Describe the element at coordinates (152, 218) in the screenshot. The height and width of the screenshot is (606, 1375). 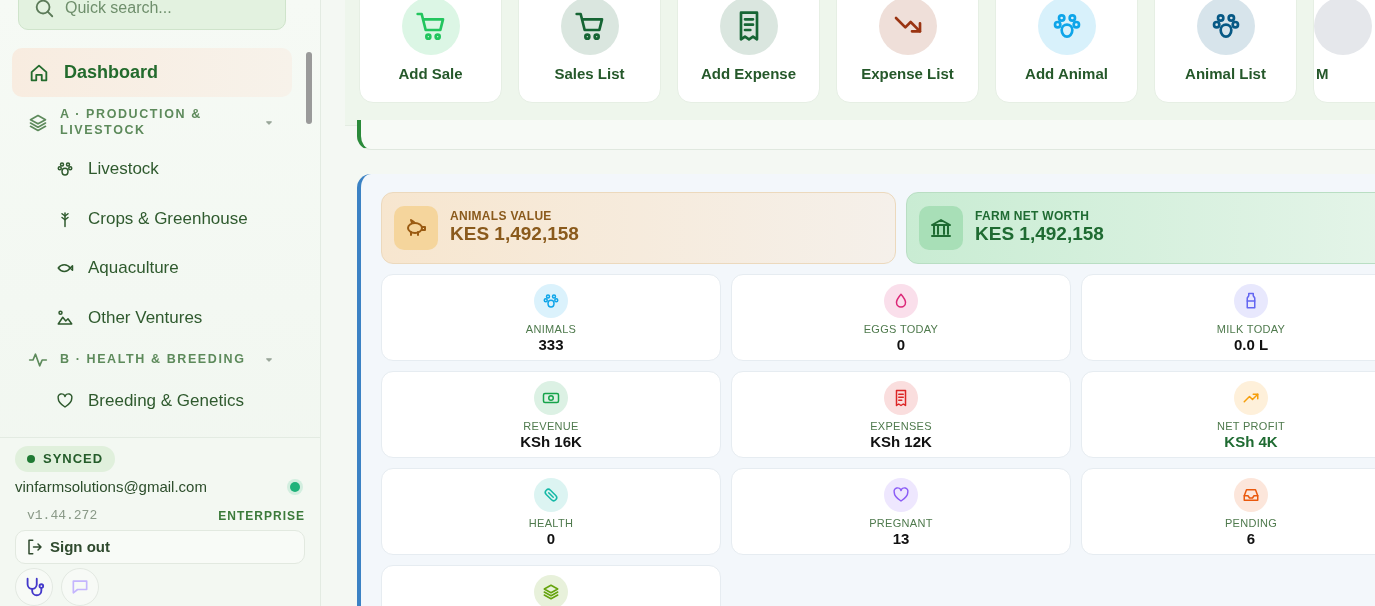
I see `nav-item: Crops & Greenhouse` at that location.